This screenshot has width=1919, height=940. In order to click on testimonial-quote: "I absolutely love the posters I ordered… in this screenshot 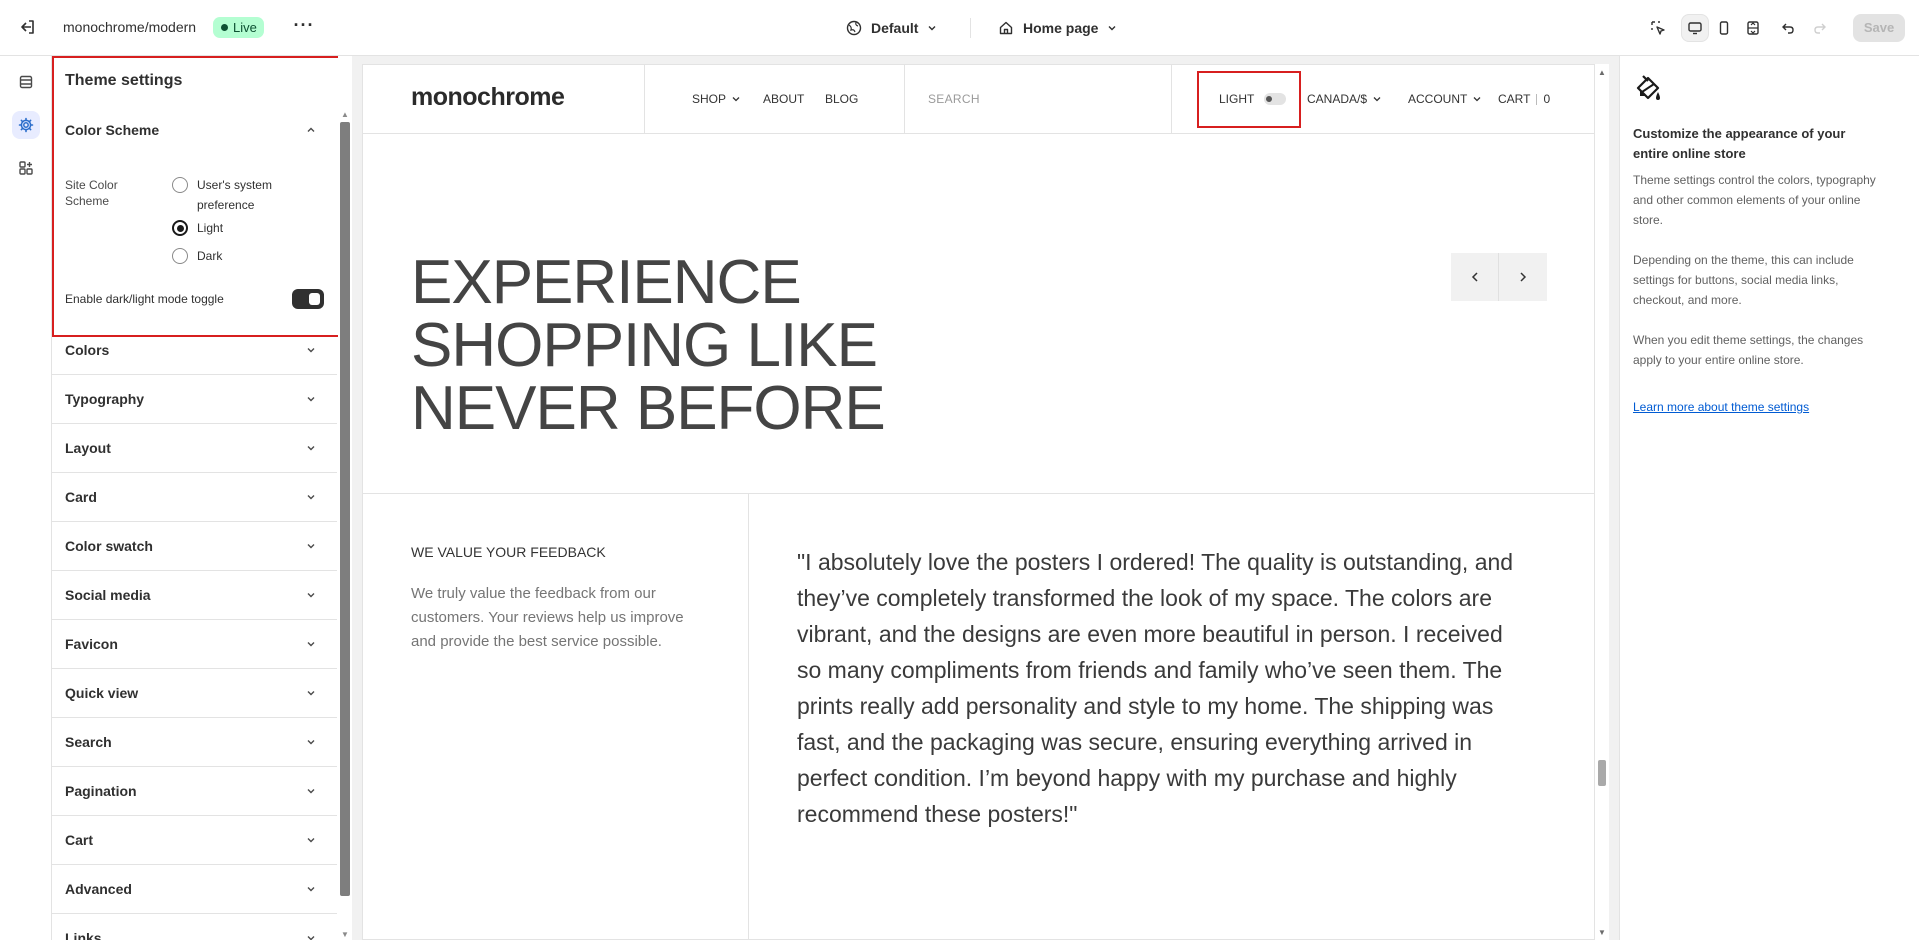, I will do `click(1155, 688)`.